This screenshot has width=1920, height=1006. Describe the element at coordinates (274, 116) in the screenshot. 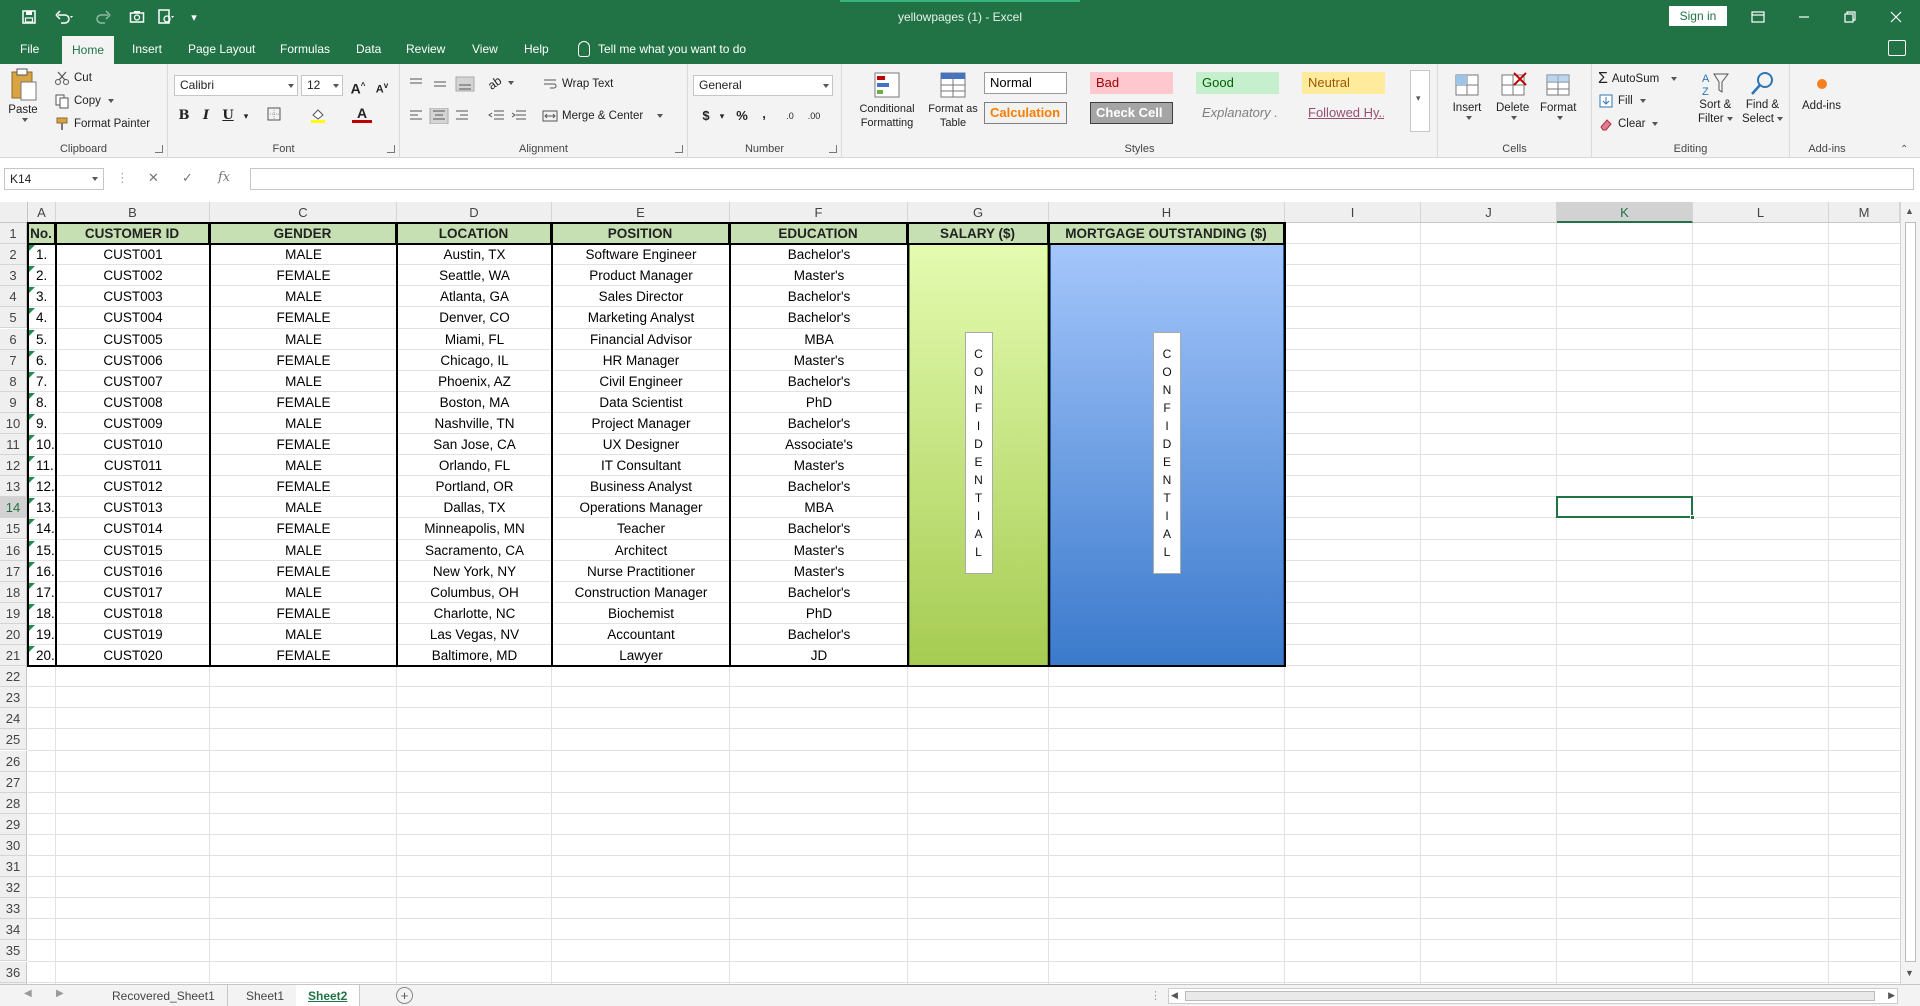

I see `borders-icon` at that location.